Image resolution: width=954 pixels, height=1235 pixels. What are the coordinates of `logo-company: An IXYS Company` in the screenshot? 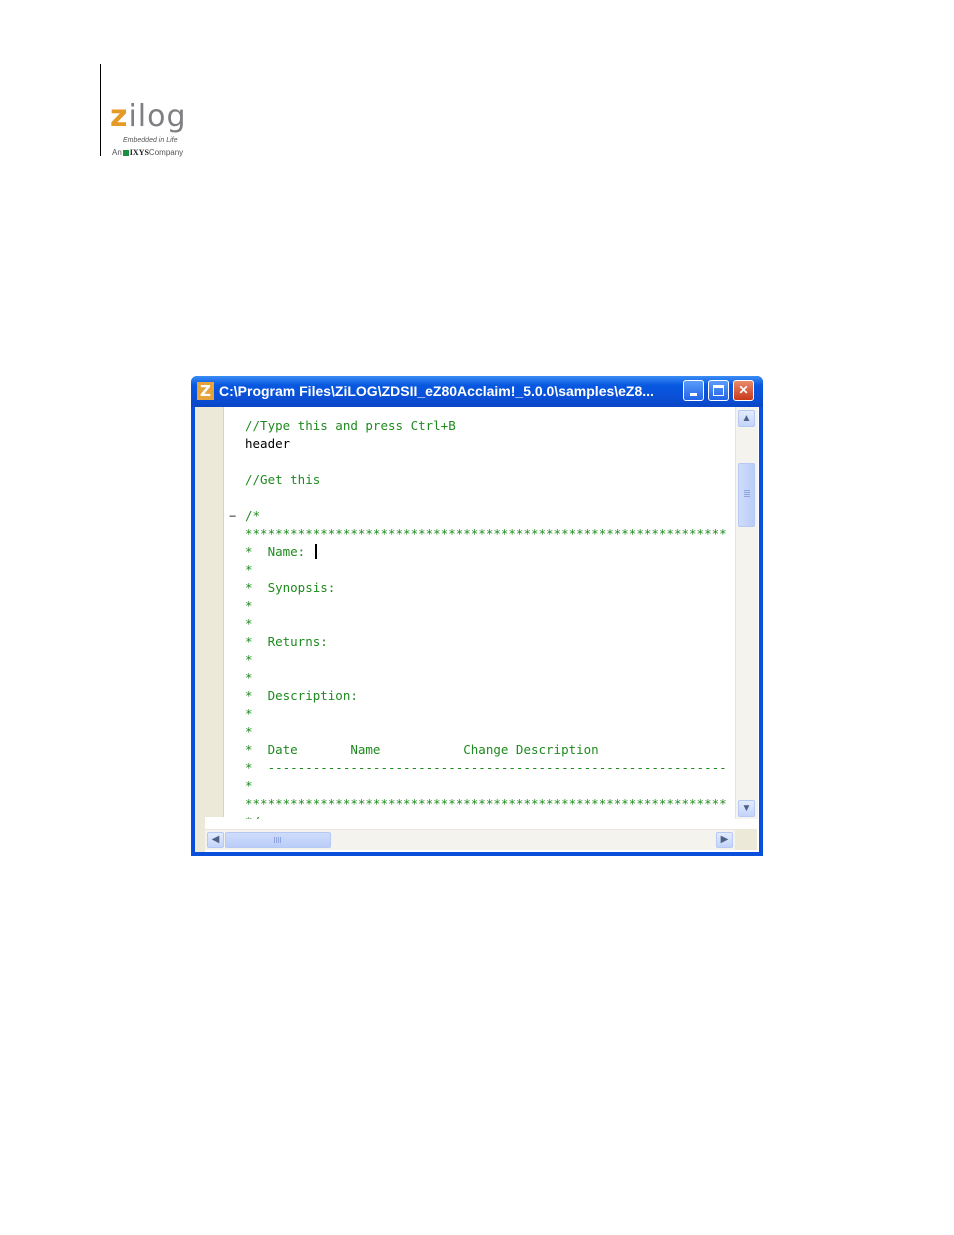 It's located at (147, 152).